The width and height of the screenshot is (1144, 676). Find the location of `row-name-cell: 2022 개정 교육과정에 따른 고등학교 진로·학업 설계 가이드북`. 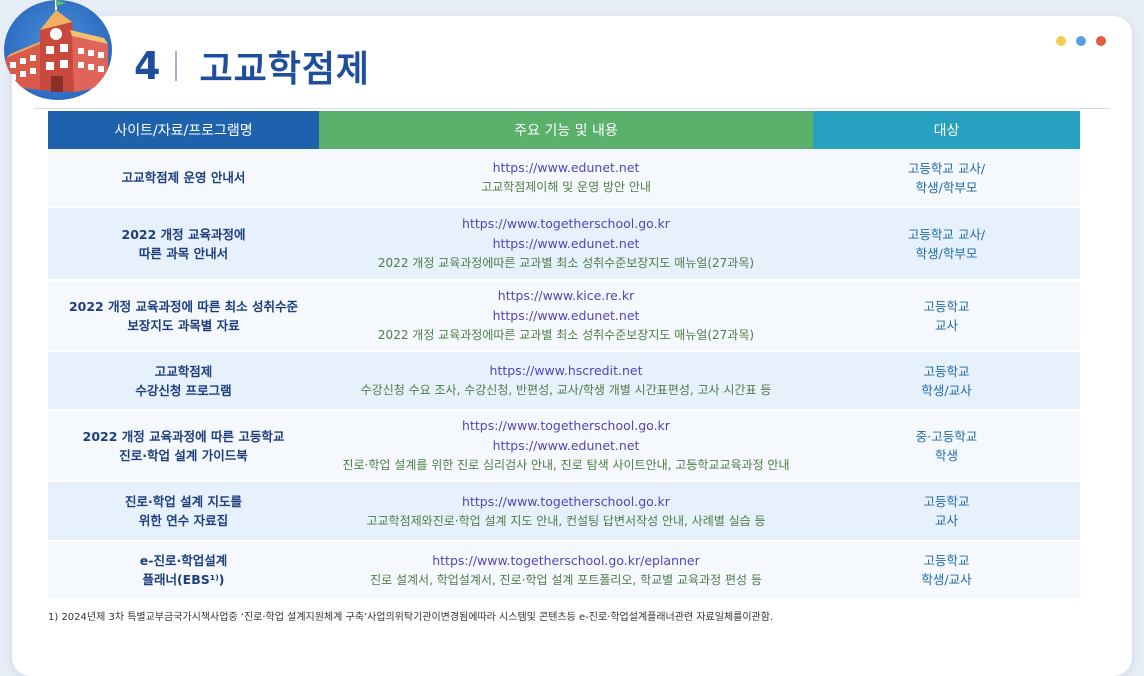

row-name-cell: 2022 개정 교육과정에 따른 고등학교 진로·학업 설계 가이드북 is located at coordinates (183, 446).